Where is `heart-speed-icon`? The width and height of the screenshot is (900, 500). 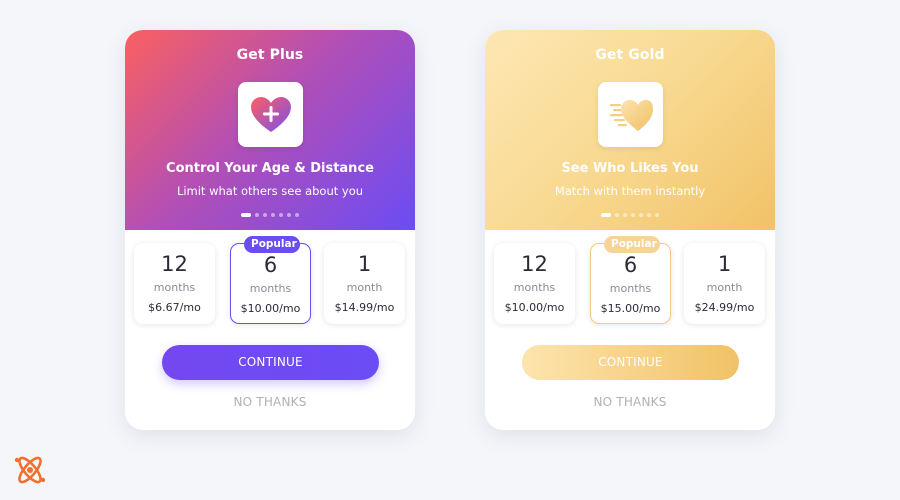 heart-speed-icon is located at coordinates (630, 114).